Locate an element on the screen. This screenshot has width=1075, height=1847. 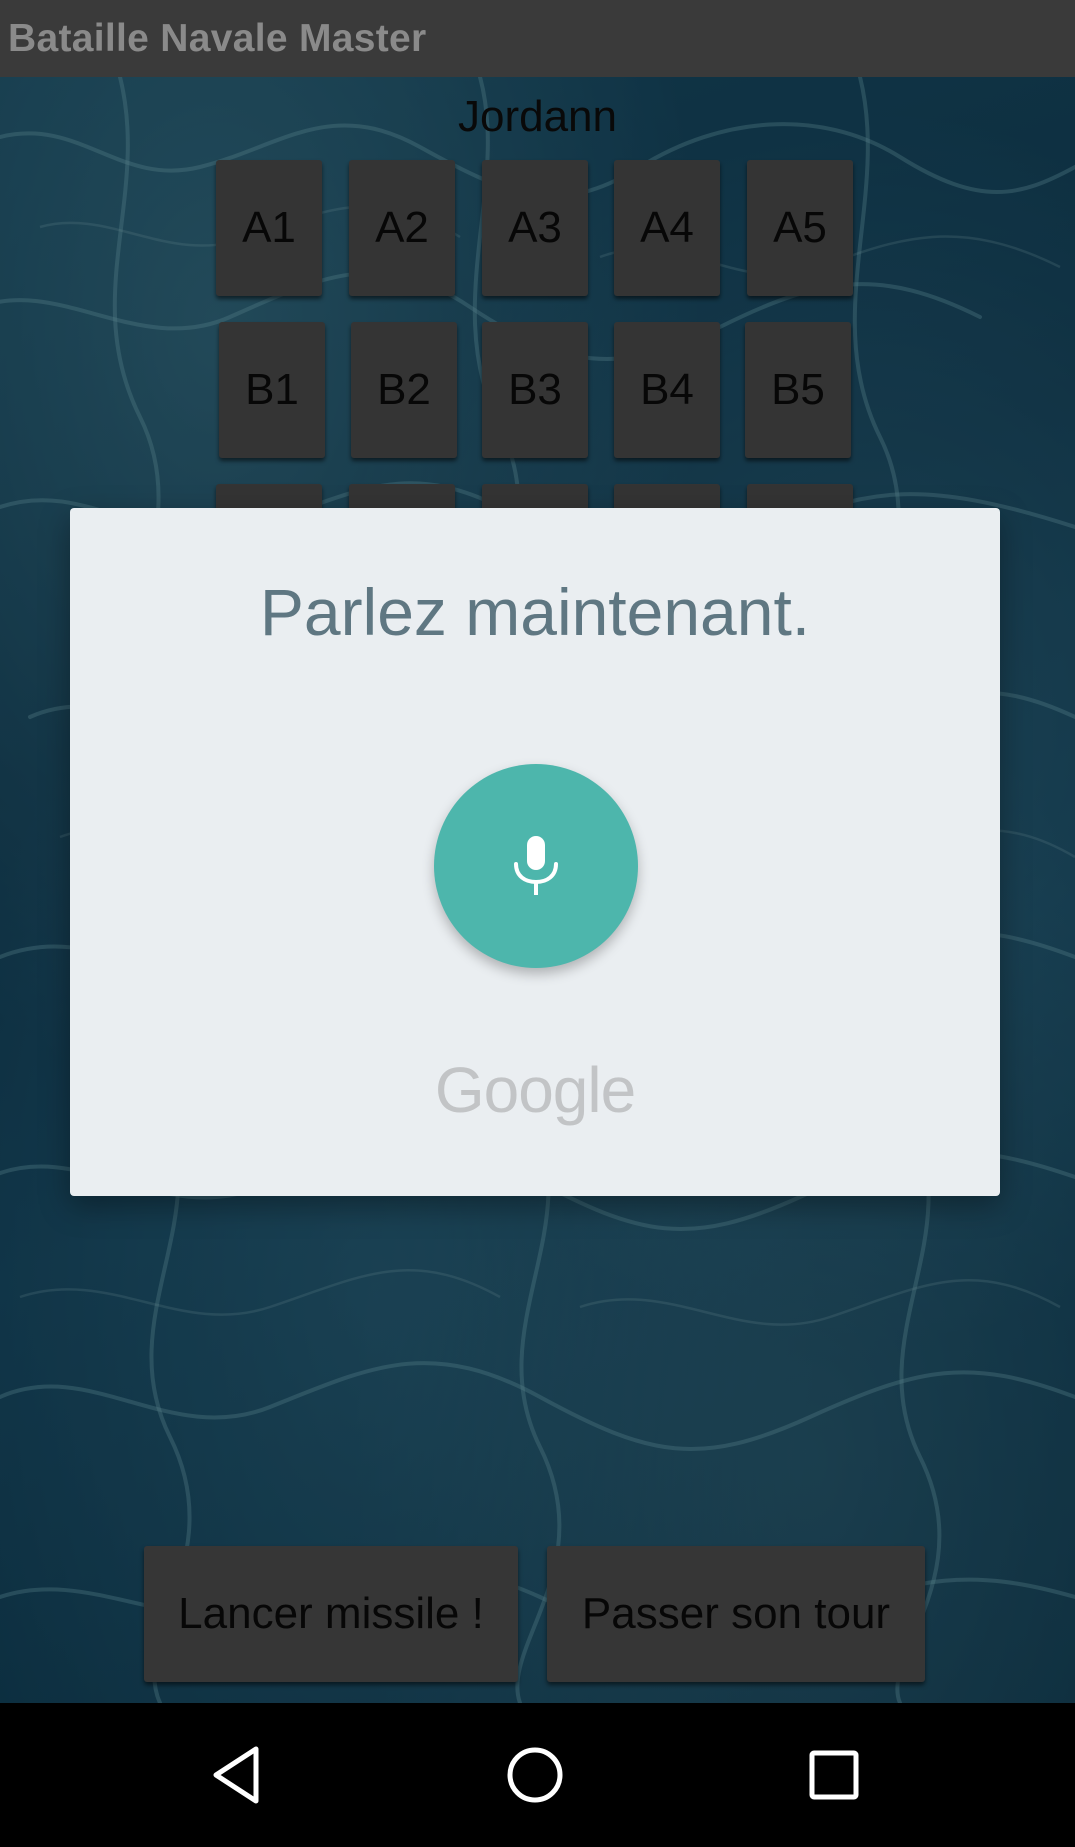
microphone-button is located at coordinates (536, 866).